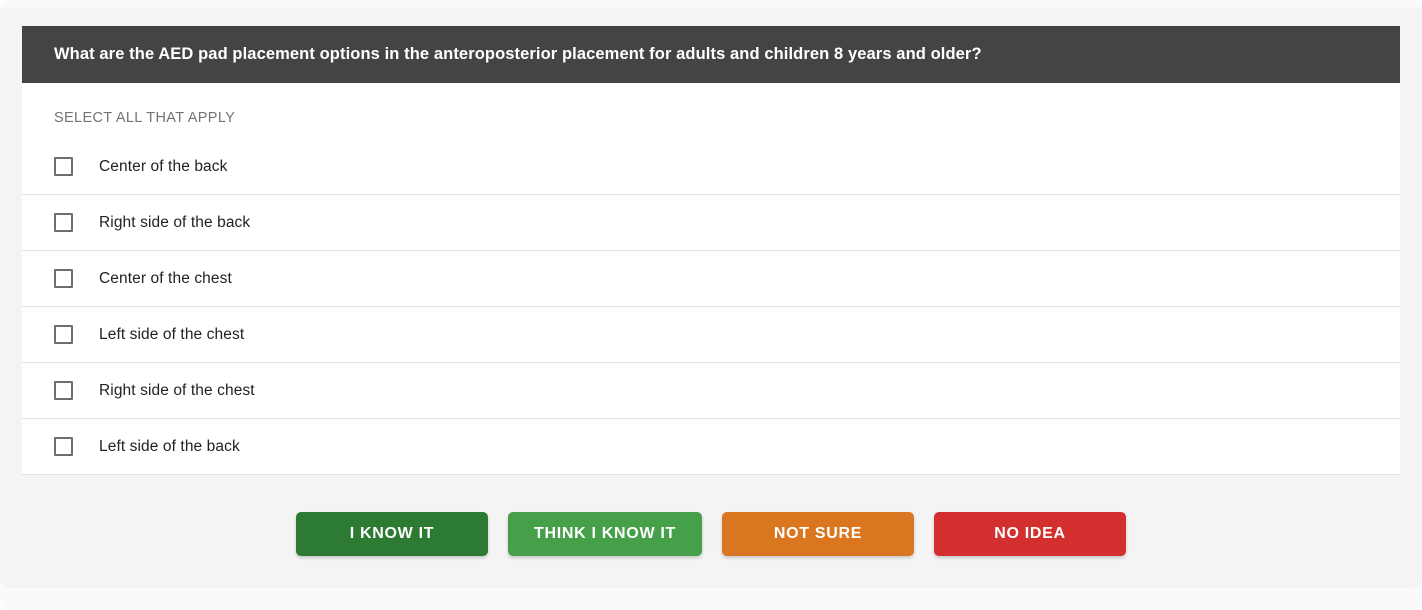 Image resolution: width=1422 pixels, height=610 pixels. I want to click on option-row: Right side of the back, so click(711, 223).